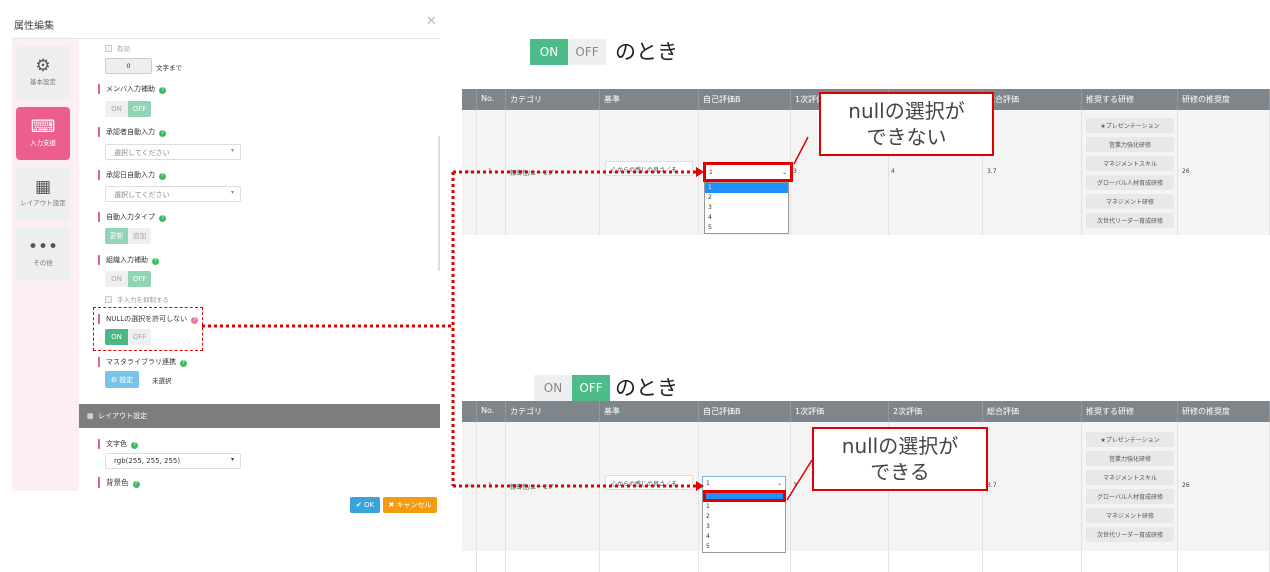 Image resolution: width=1270 pixels, height=572 pixels. Describe the element at coordinates (700, 329) in the screenshot. I see `arrow-head` at that location.